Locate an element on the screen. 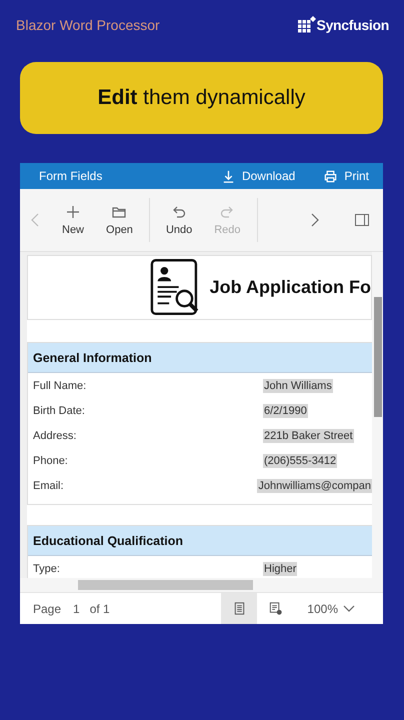 The image size is (404, 720). page-label: Page is located at coordinates (47, 609).